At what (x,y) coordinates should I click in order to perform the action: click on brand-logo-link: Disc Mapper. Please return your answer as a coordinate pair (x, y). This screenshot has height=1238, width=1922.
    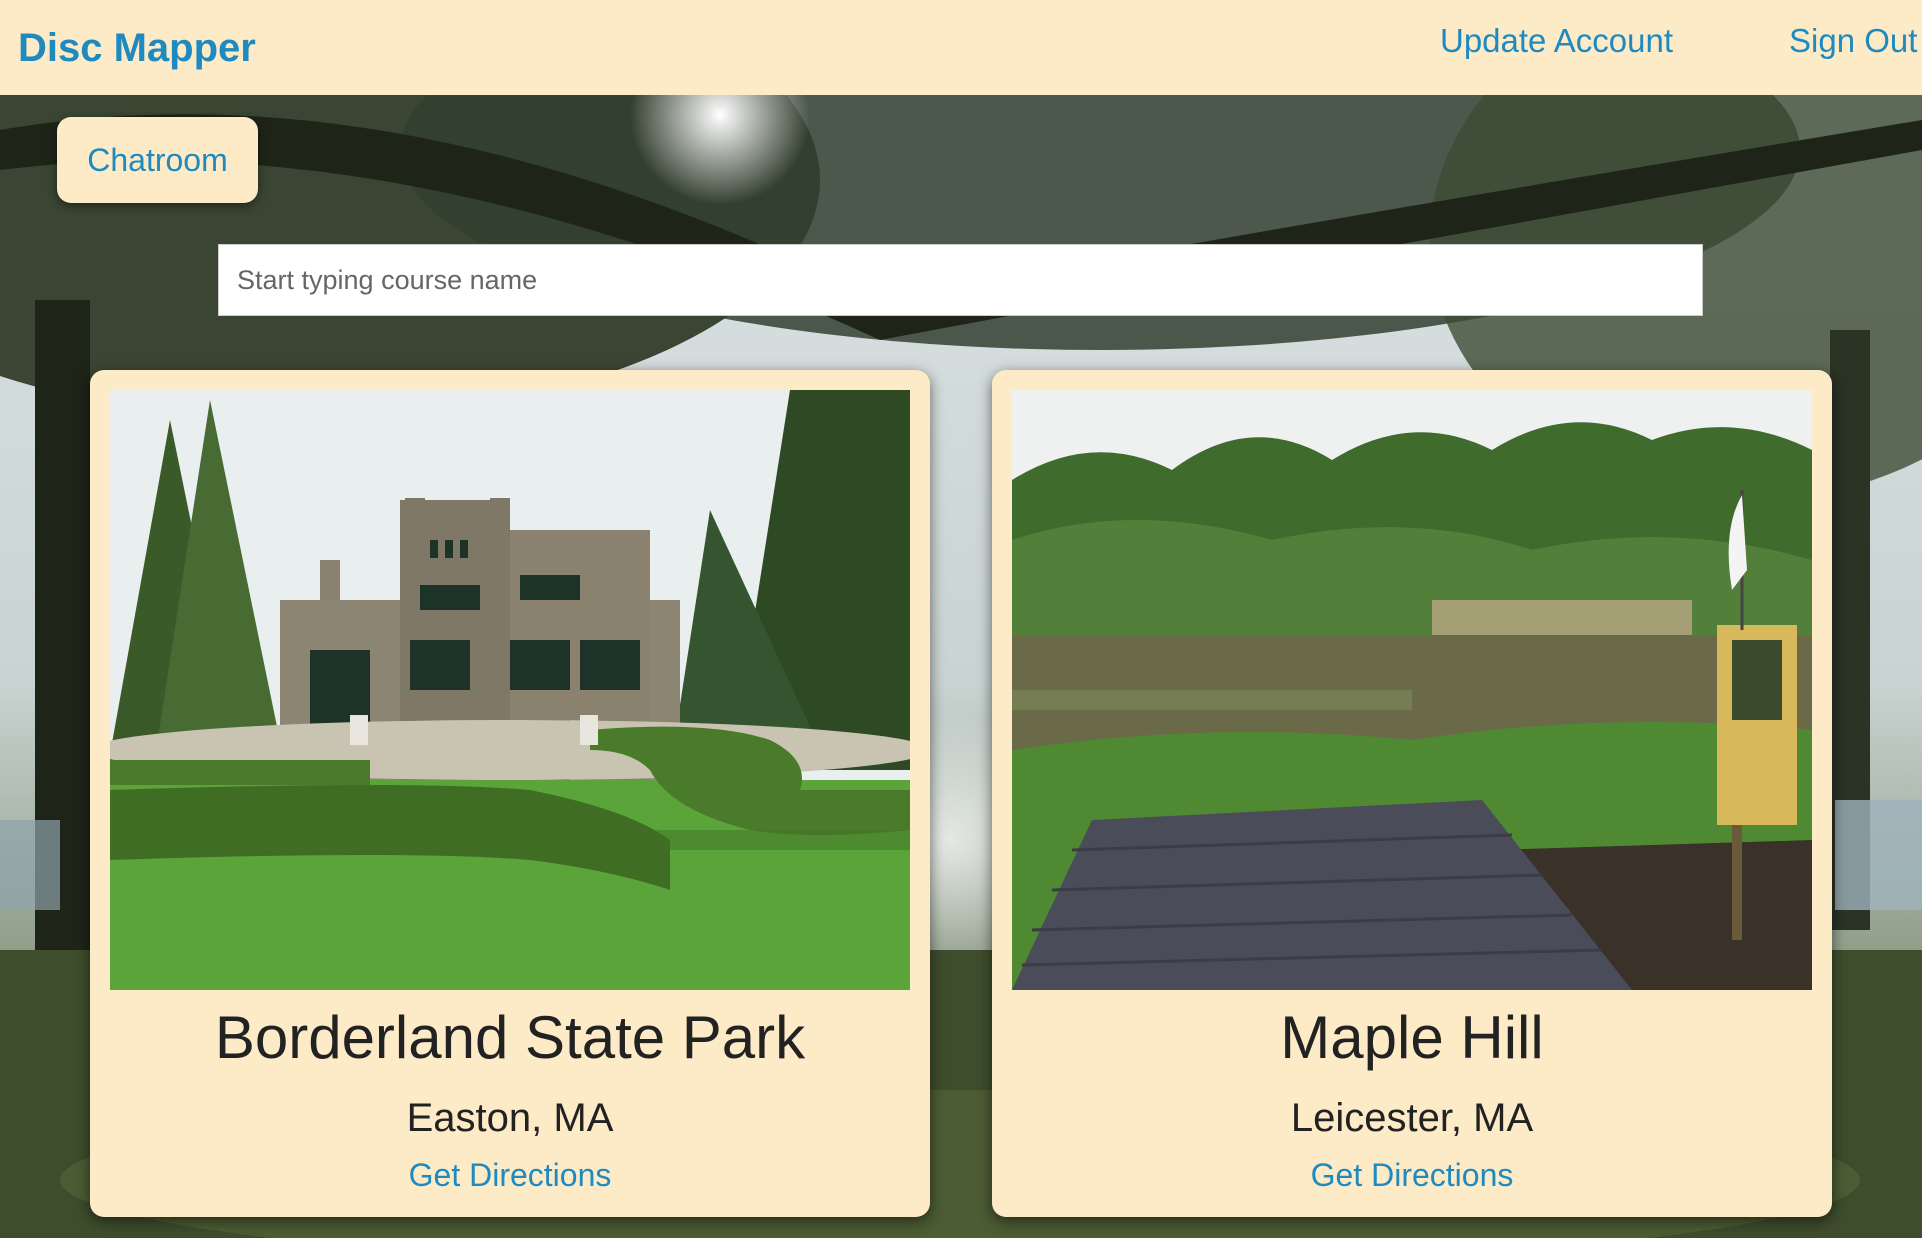
    Looking at the image, I should click on (137, 48).